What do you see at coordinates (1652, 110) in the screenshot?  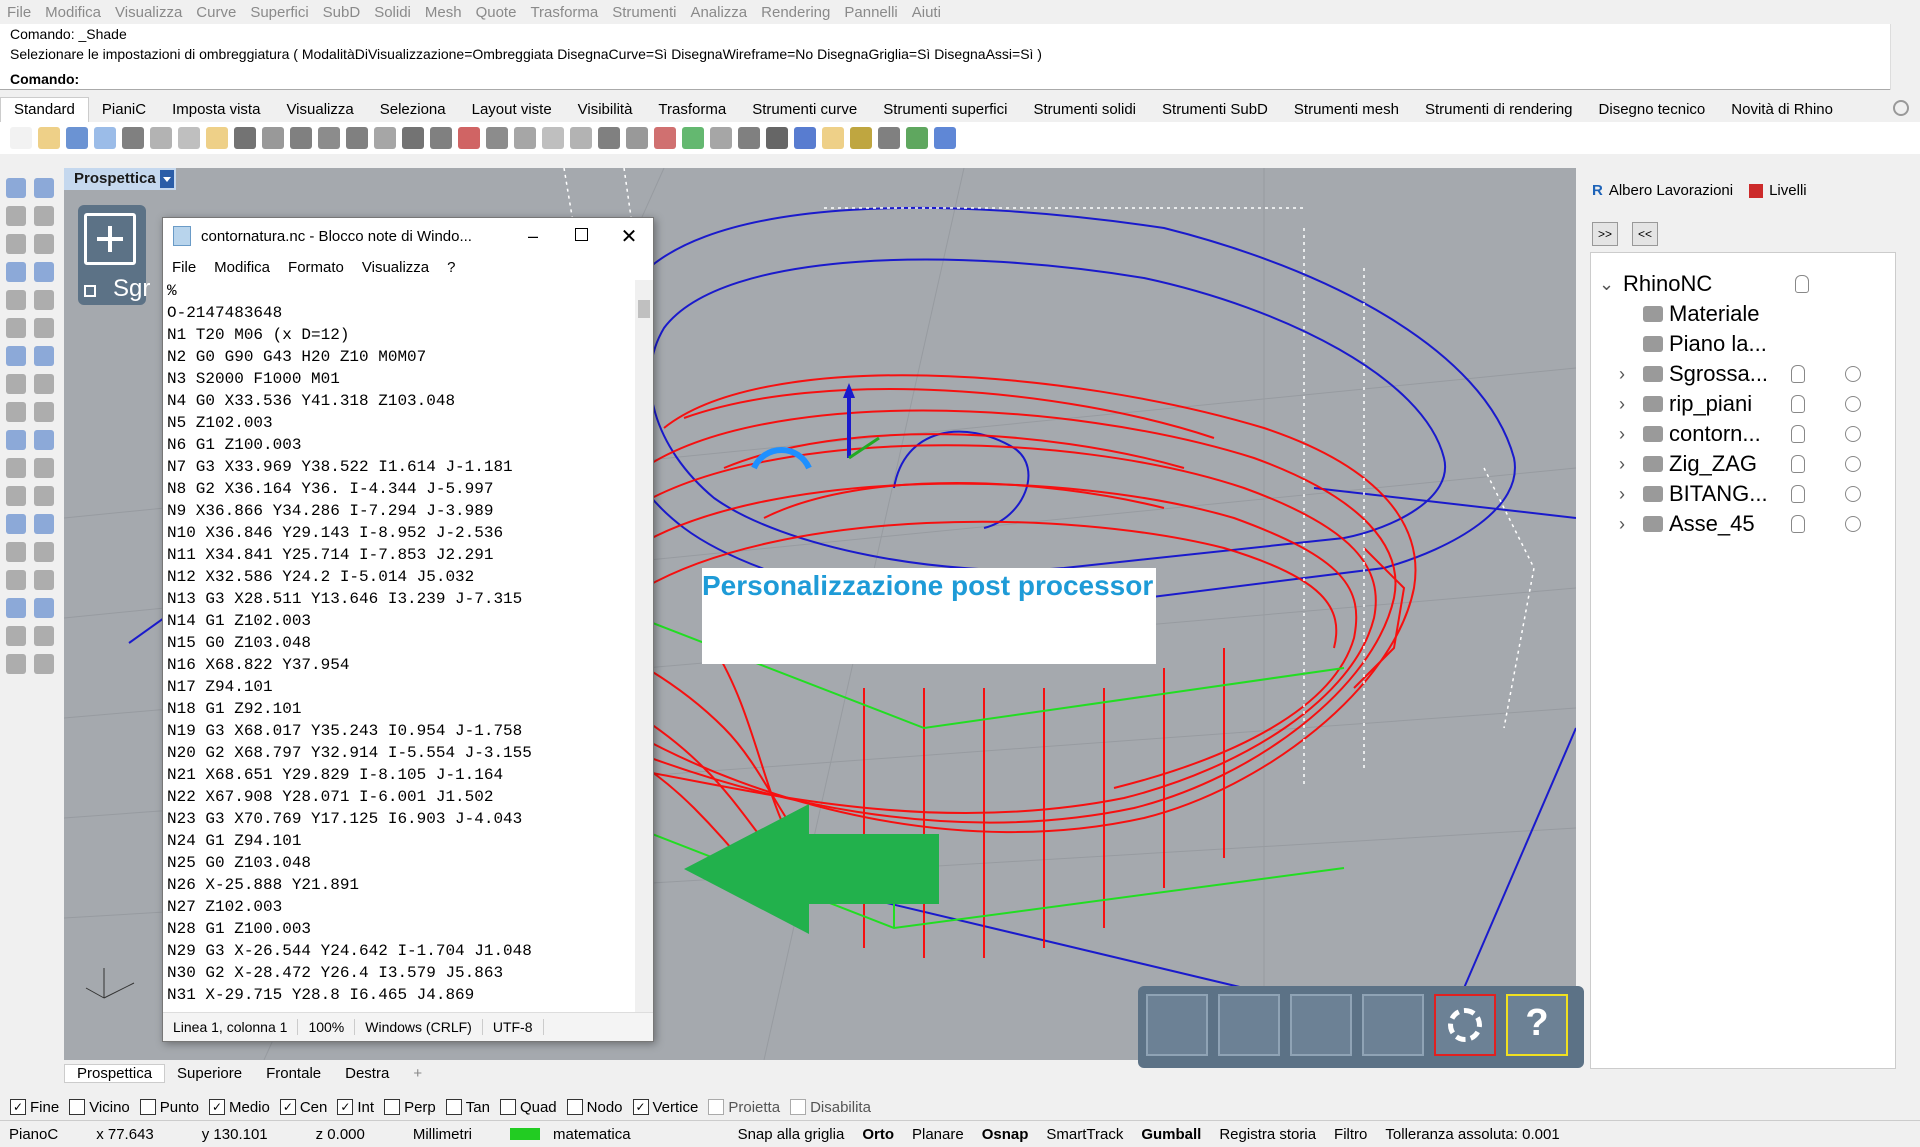 I see `toolbar-tab: Disegno tecnico` at bounding box center [1652, 110].